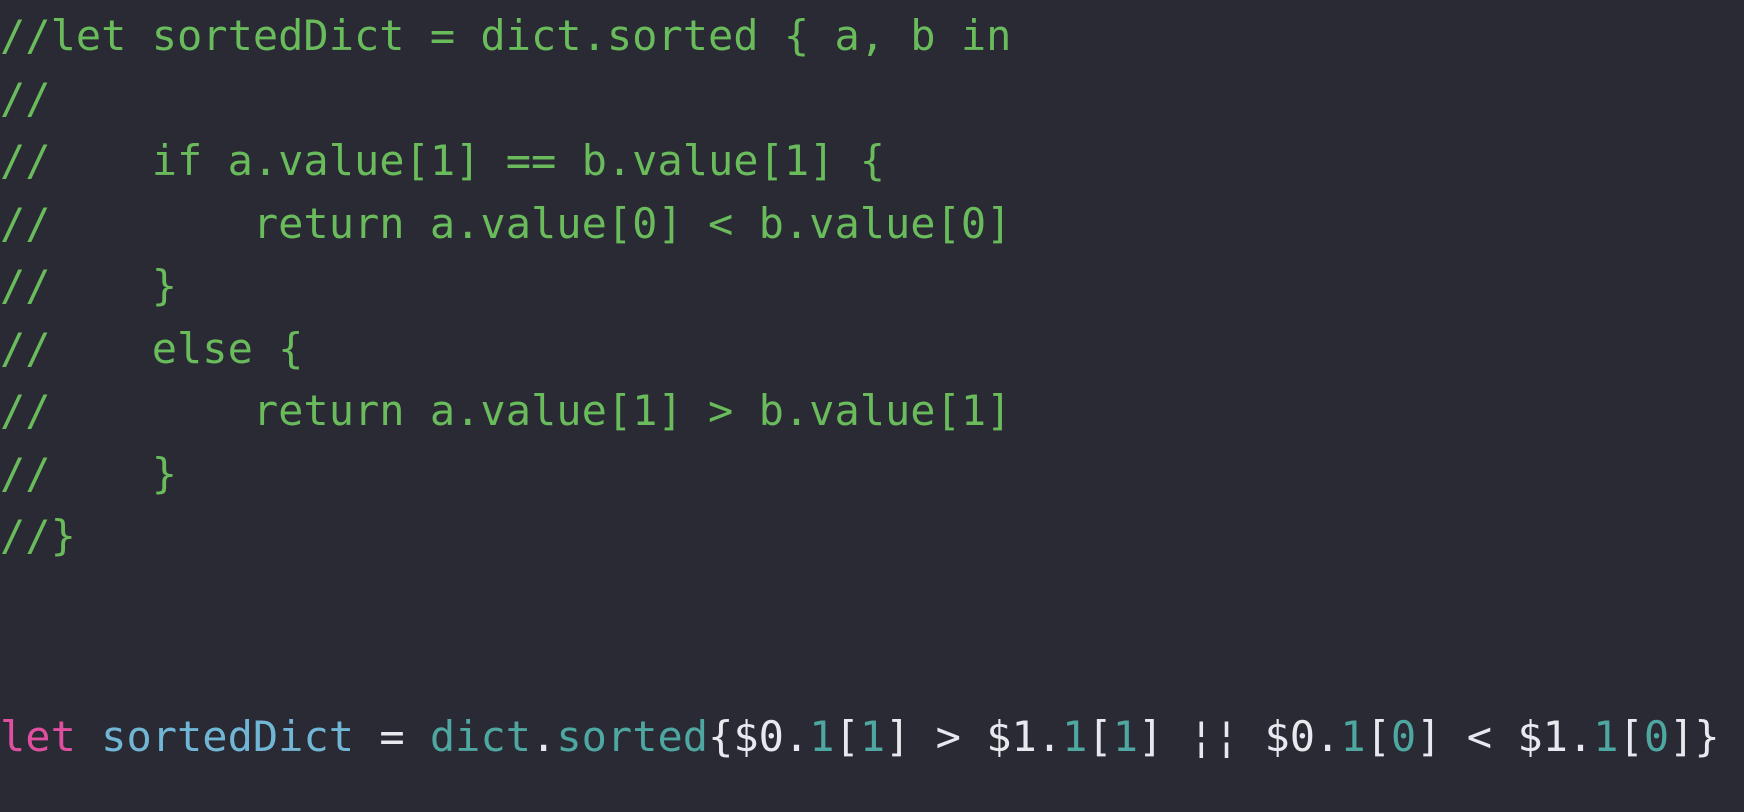 The width and height of the screenshot is (1744, 812). What do you see at coordinates (506, 223) in the screenshot?
I see `code-line-4: // return a.value[0] < b.value[0]` at bounding box center [506, 223].